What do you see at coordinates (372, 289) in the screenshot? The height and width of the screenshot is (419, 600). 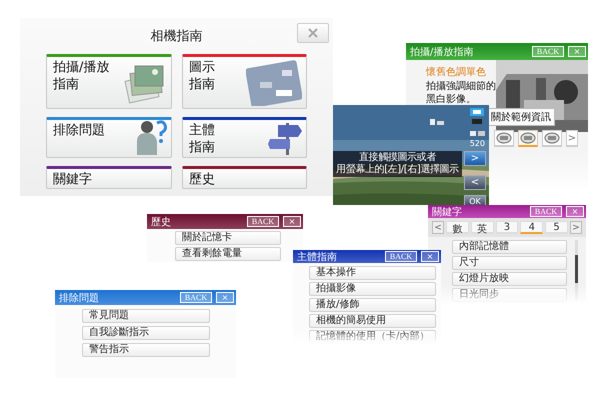 I see `list-item: 拍攝影像` at bounding box center [372, 289].